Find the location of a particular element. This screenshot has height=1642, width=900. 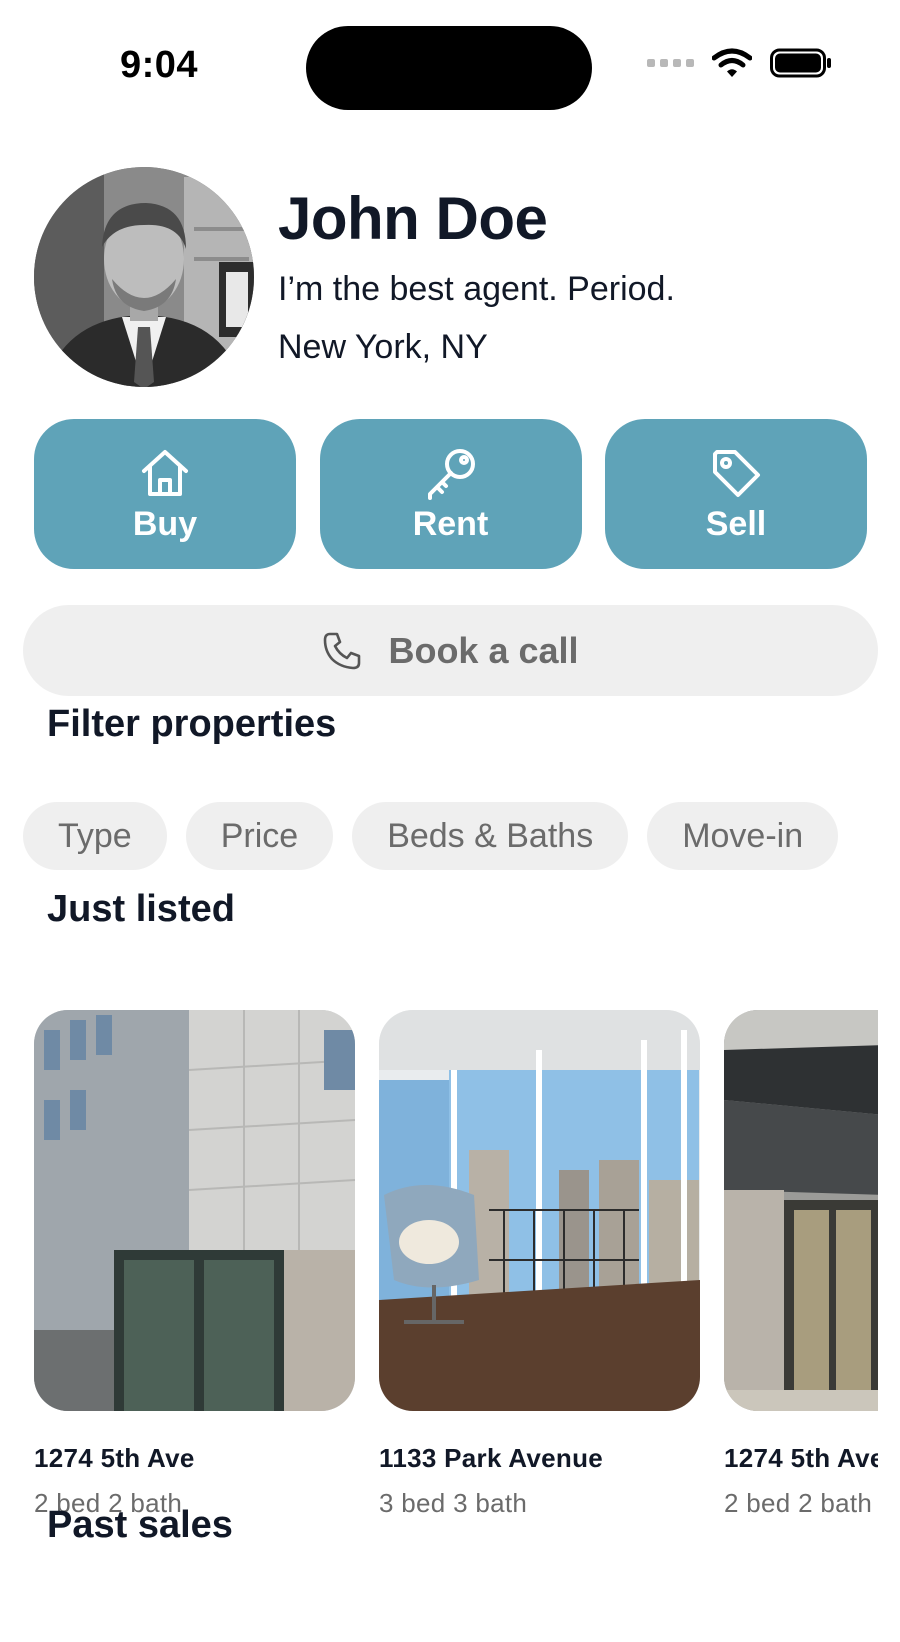

buy-button: Buy is located at coordinates (165, 494).